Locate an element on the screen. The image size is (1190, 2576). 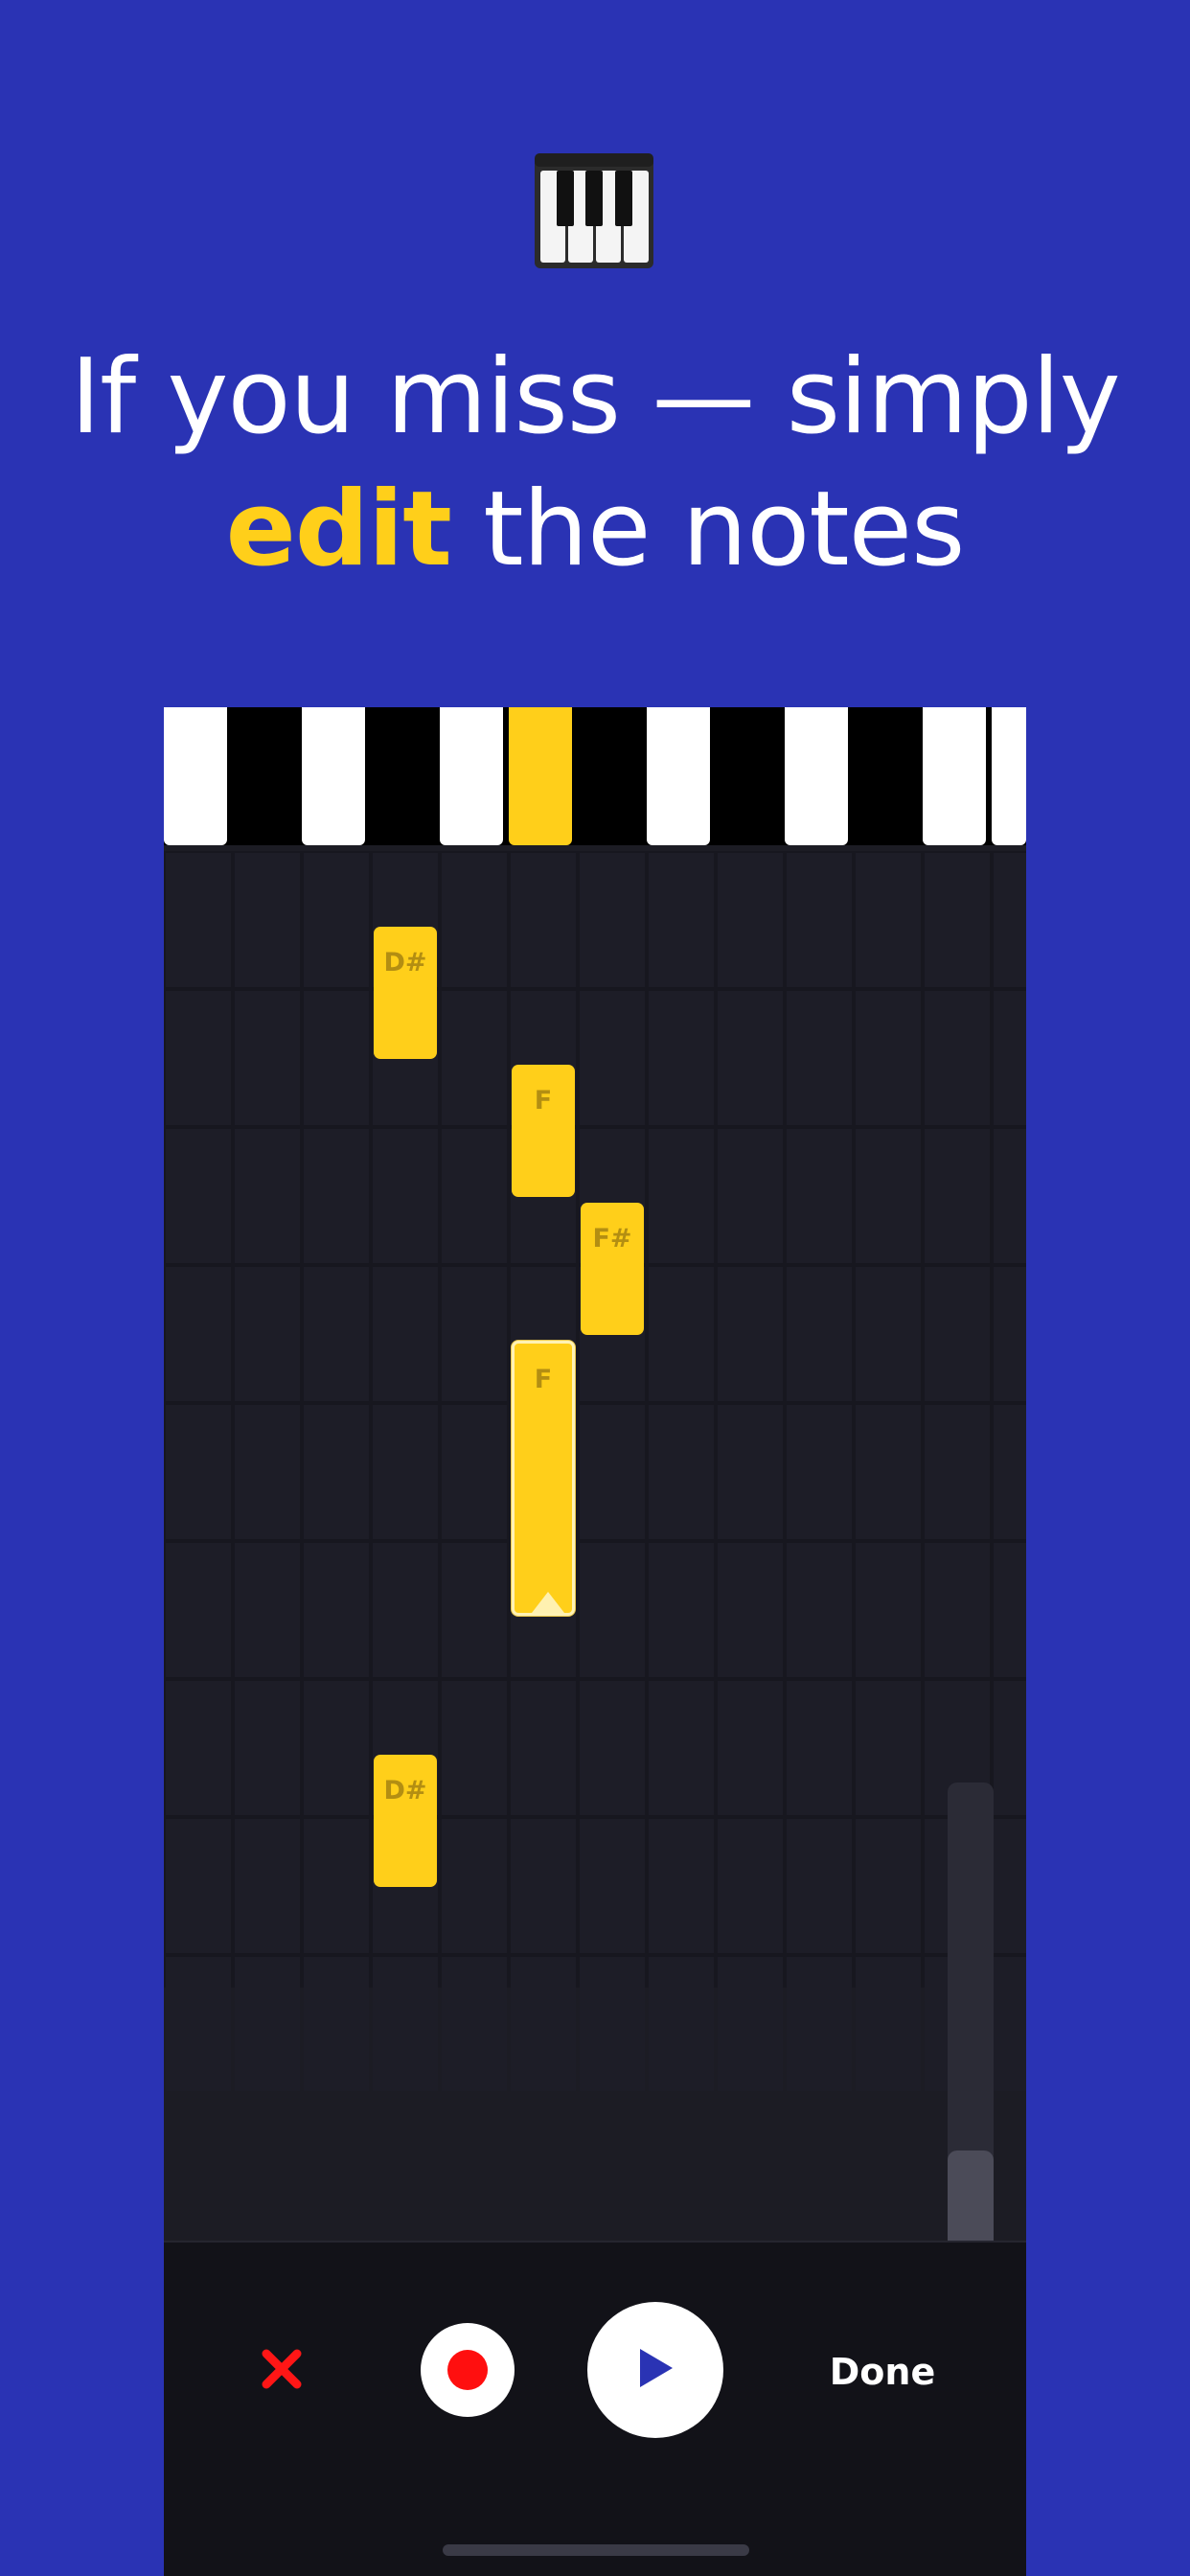
piano-keyboard is located at coordinates (595, 776).